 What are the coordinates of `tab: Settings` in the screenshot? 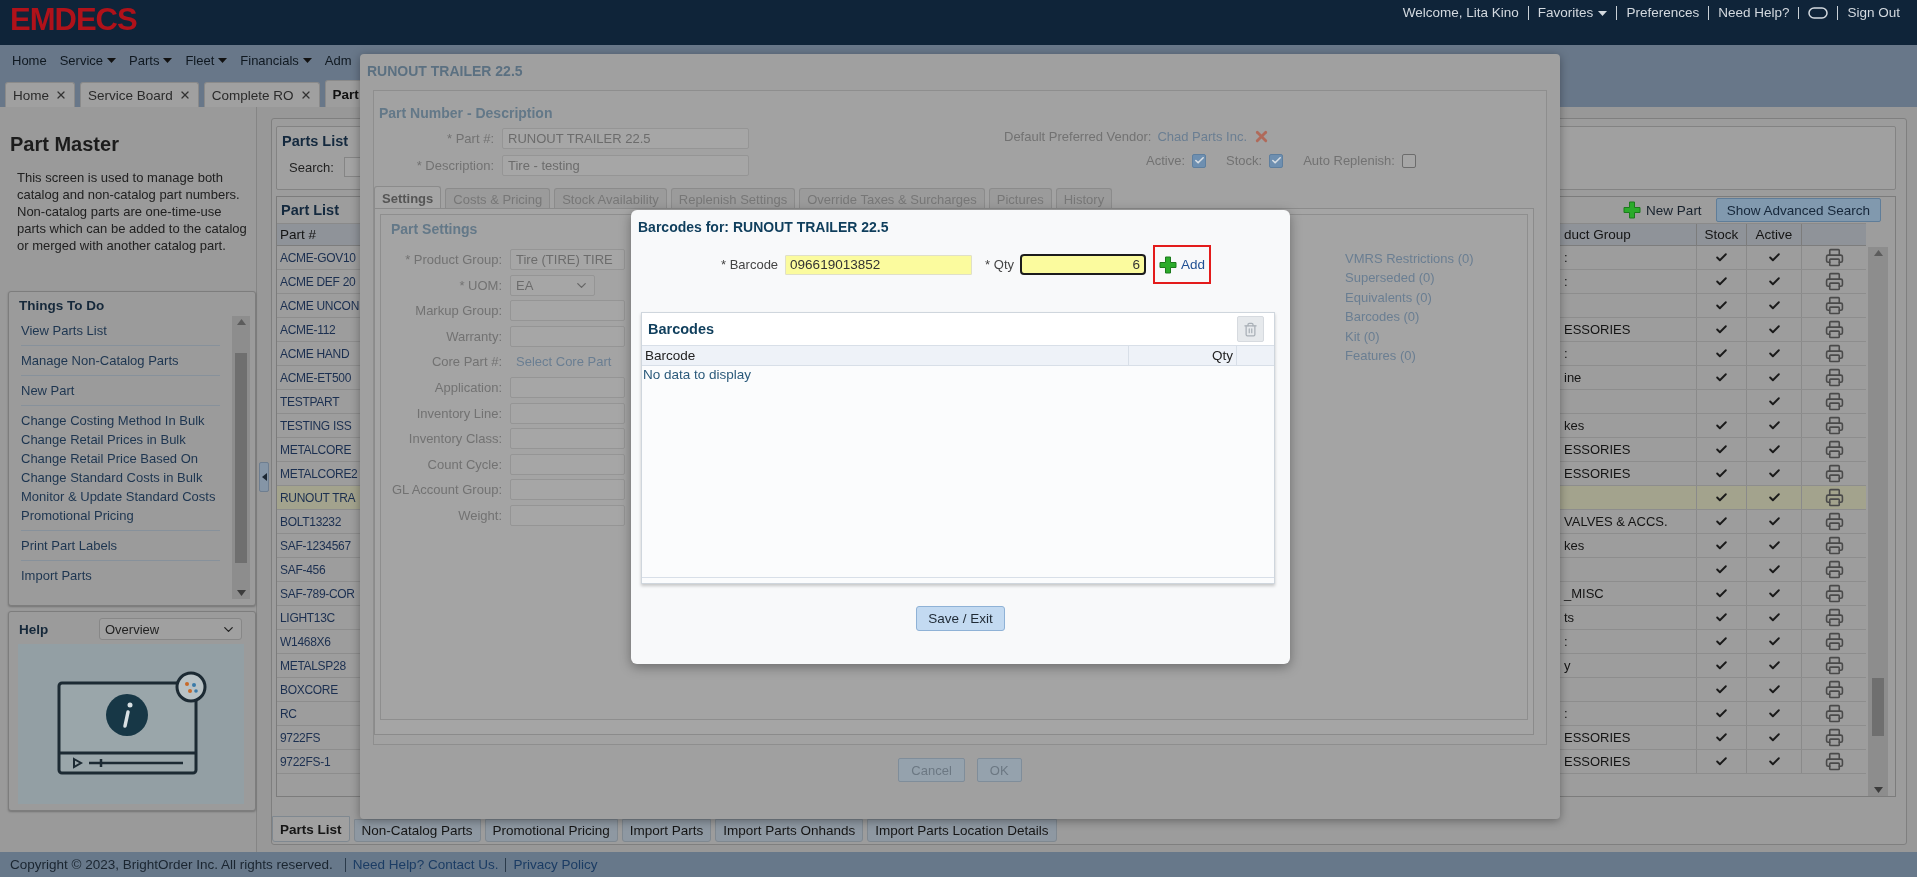 It's located at (408, 197).